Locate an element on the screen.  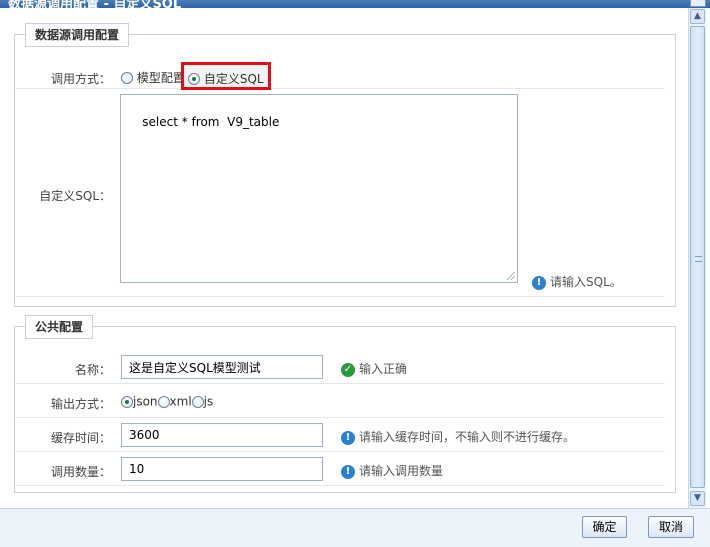
check-circle-icon: ✓ is located at coordinates (348, 369).